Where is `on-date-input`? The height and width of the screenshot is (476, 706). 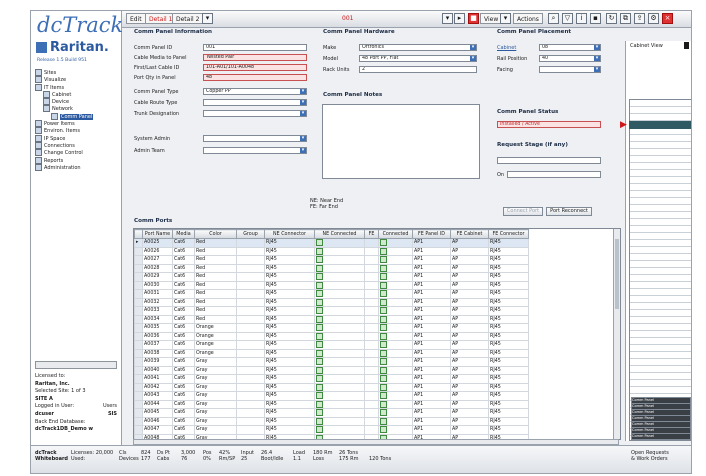 on-date-input is located at coordinates (554, 174).